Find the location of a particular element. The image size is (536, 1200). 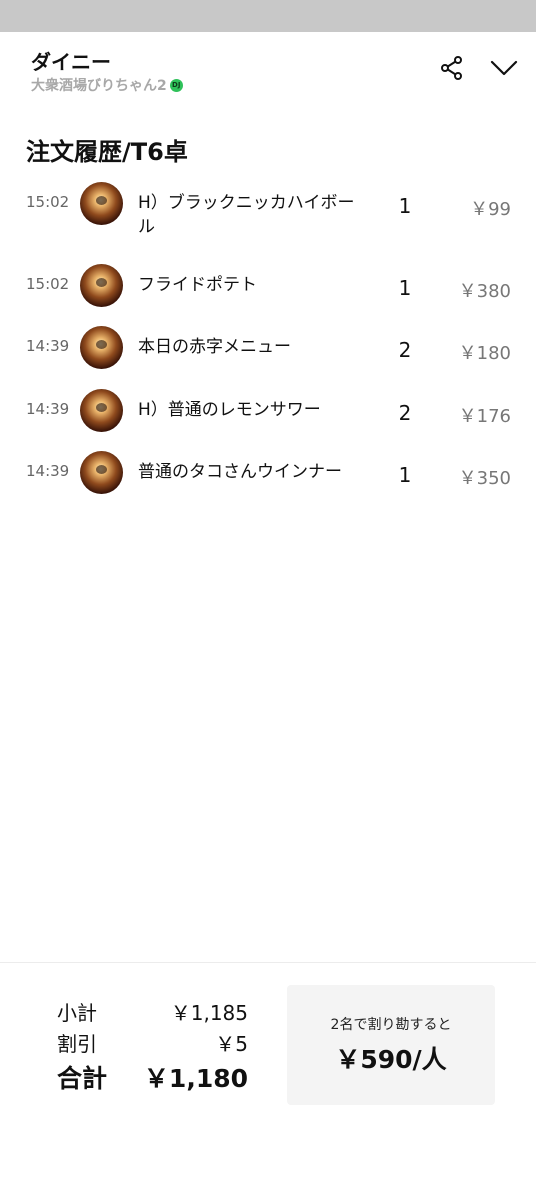

order-row: 15:02 H）ブラックニッカハイボール 1 ￥99 is located at coordinates (268, 223).